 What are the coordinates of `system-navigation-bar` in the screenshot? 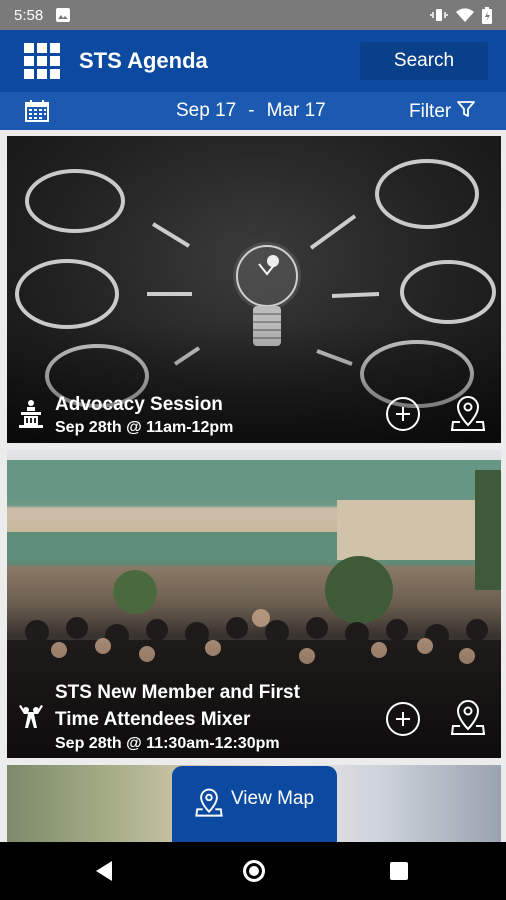 It's located at (253, 871).